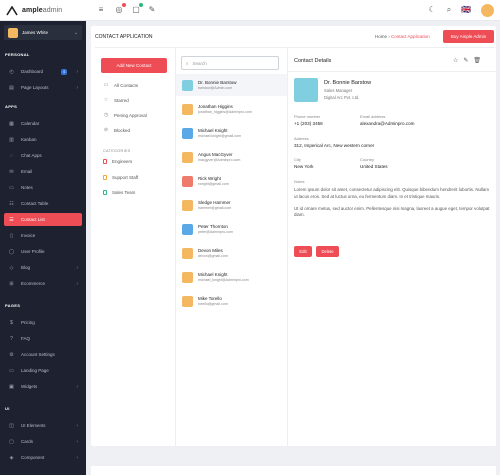 The height and width of the screenshot is (475, 500). I want to click on layout-icon: ▤, so click(11, 87).